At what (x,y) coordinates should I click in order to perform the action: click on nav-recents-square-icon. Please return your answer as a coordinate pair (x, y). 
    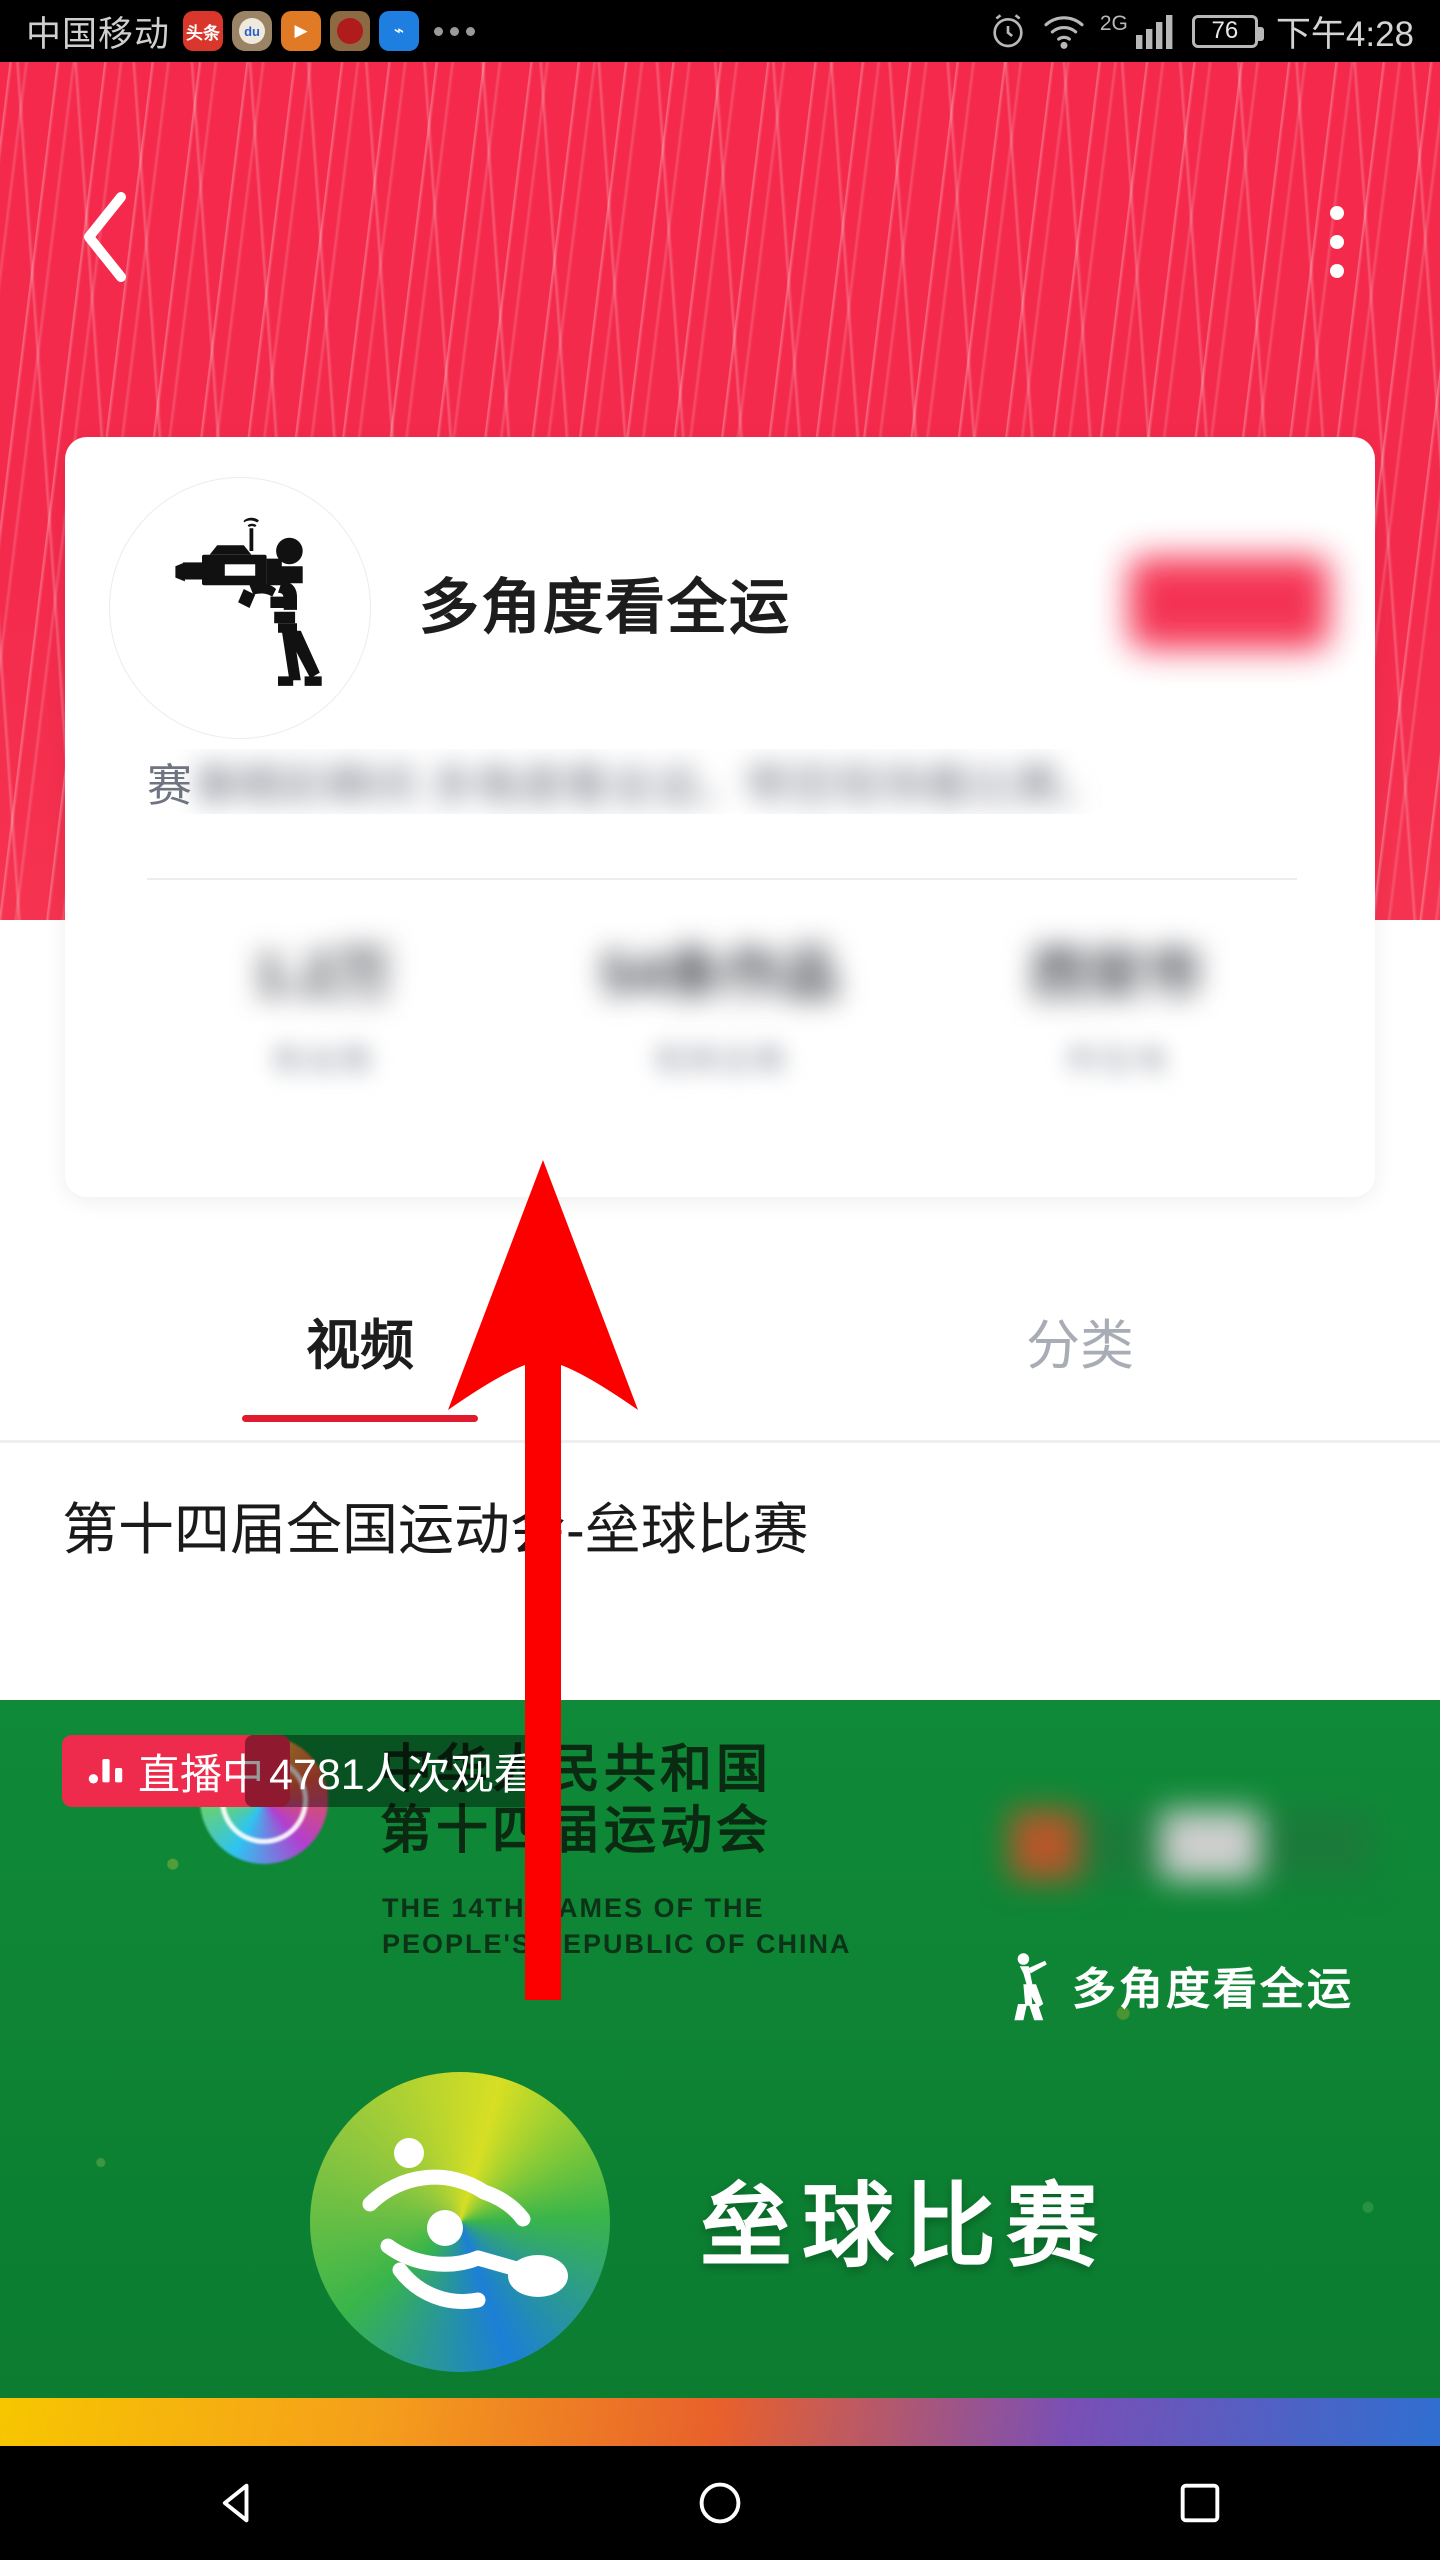
    Looking at the image, I should click on (1200, 2503).